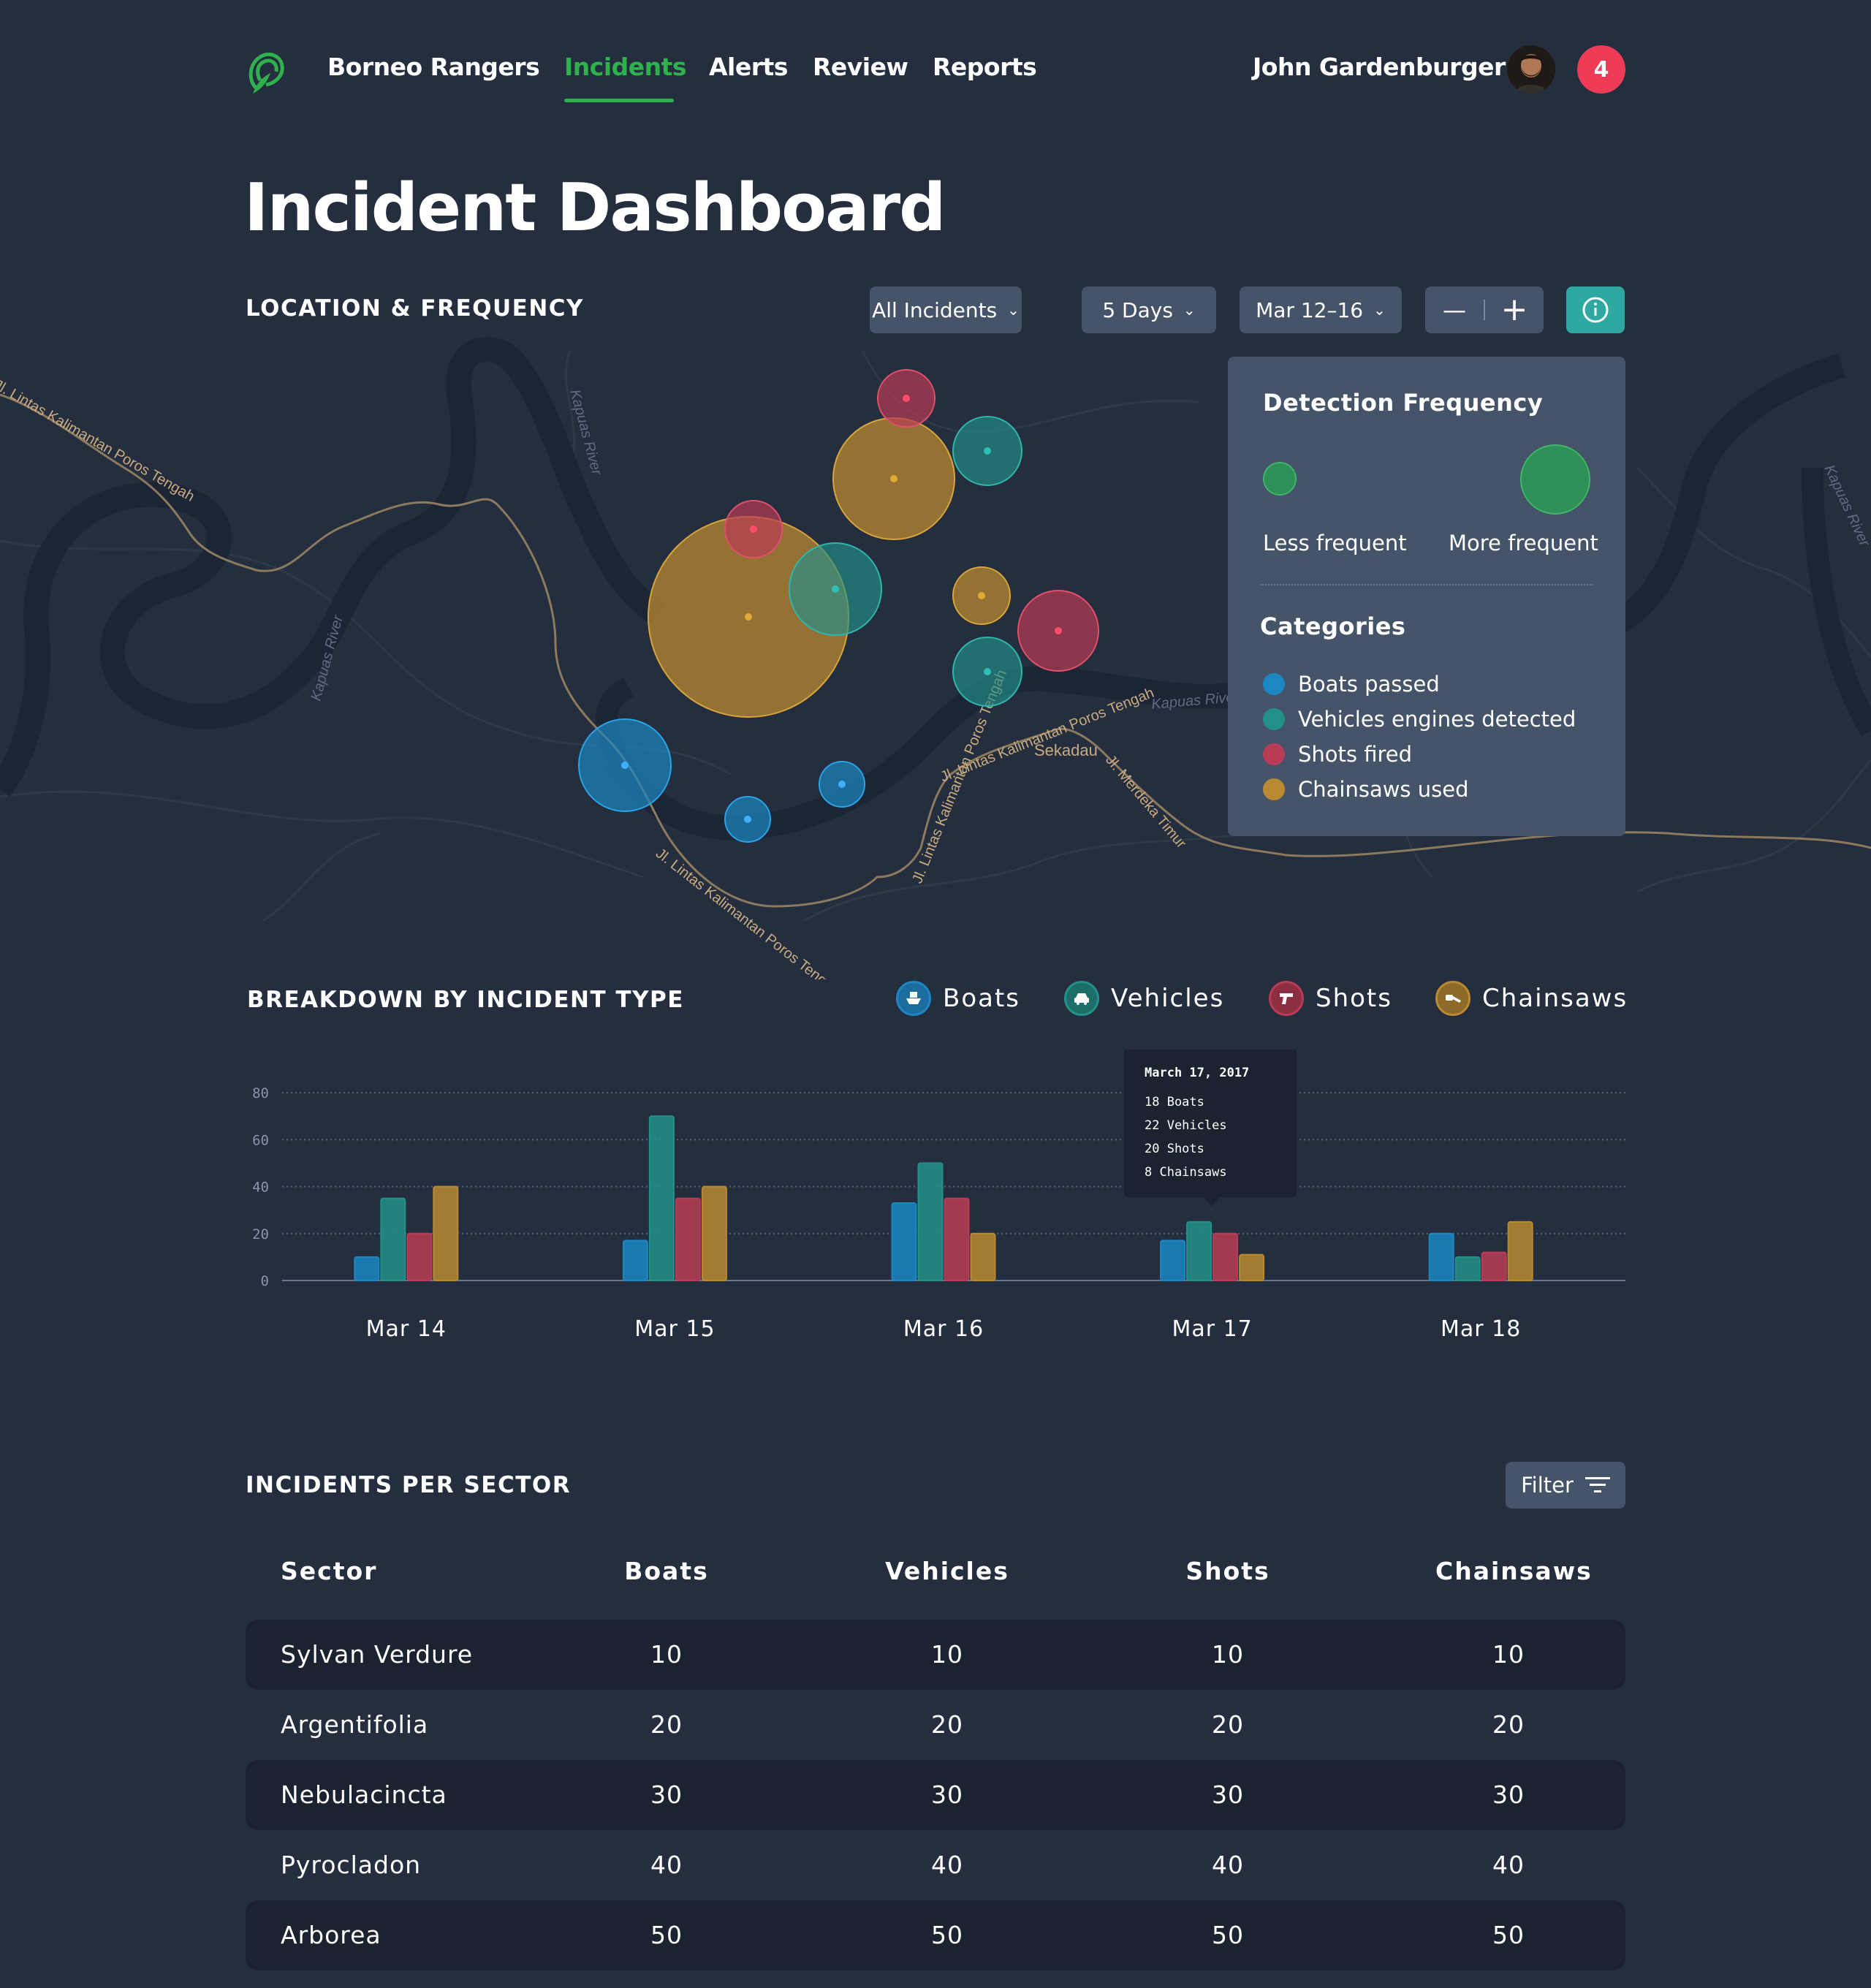  I want to click on map-label-river: Kapuas River, so click(1846, 506).